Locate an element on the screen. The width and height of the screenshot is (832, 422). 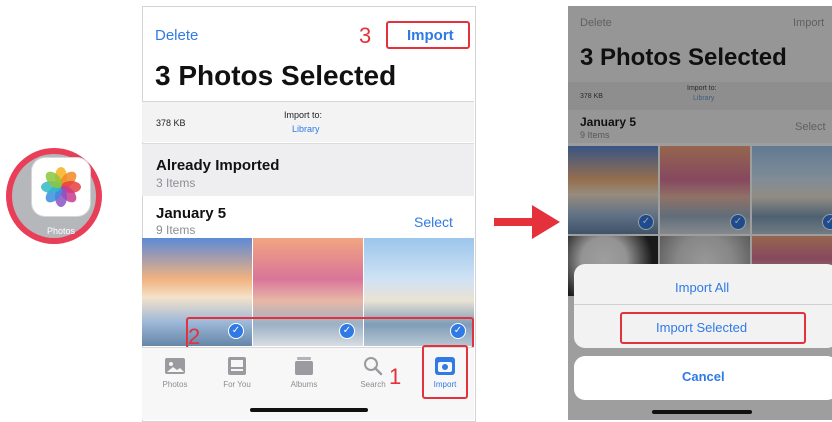
photos-app-icon-badge: Photos is located at coordinates (54, 196).